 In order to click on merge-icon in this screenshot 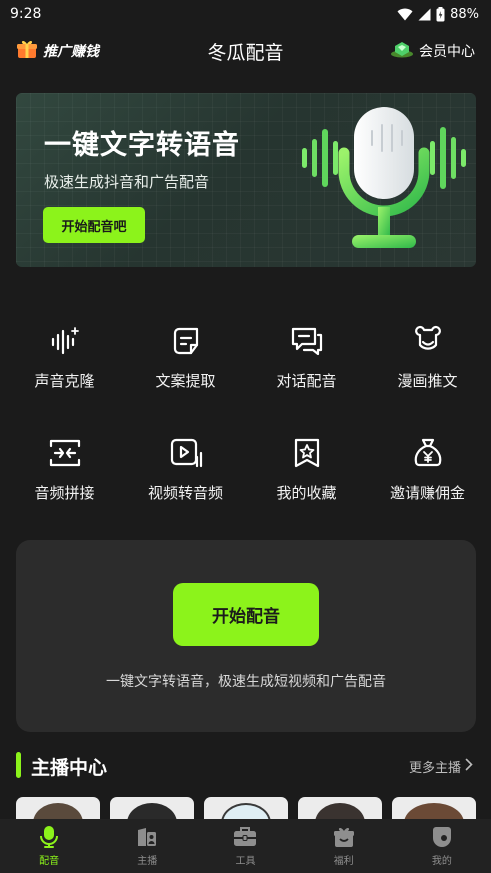, I will do `click(65, 453)`.